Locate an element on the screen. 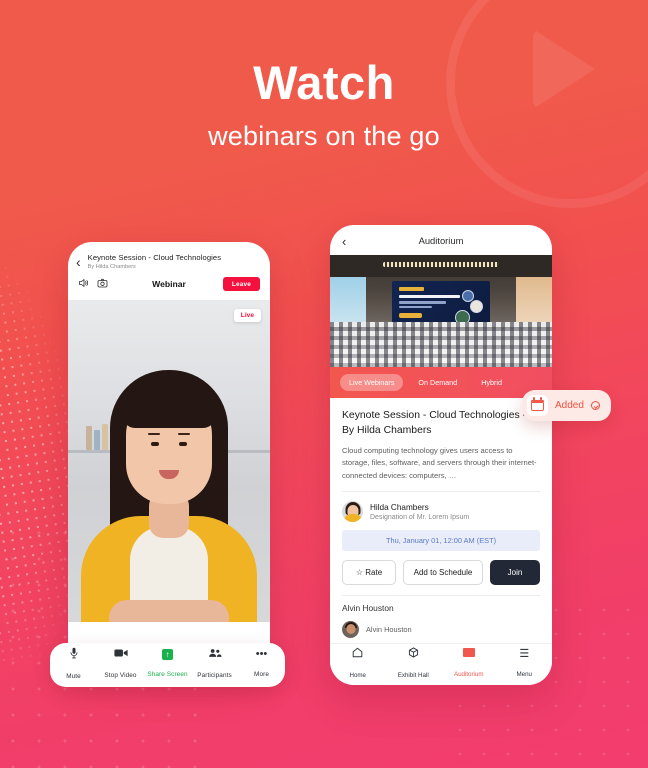 This screenshot has height=768, width=648. add-to-schedule-button: Add to Schedule is located at coordinates (443, 573).